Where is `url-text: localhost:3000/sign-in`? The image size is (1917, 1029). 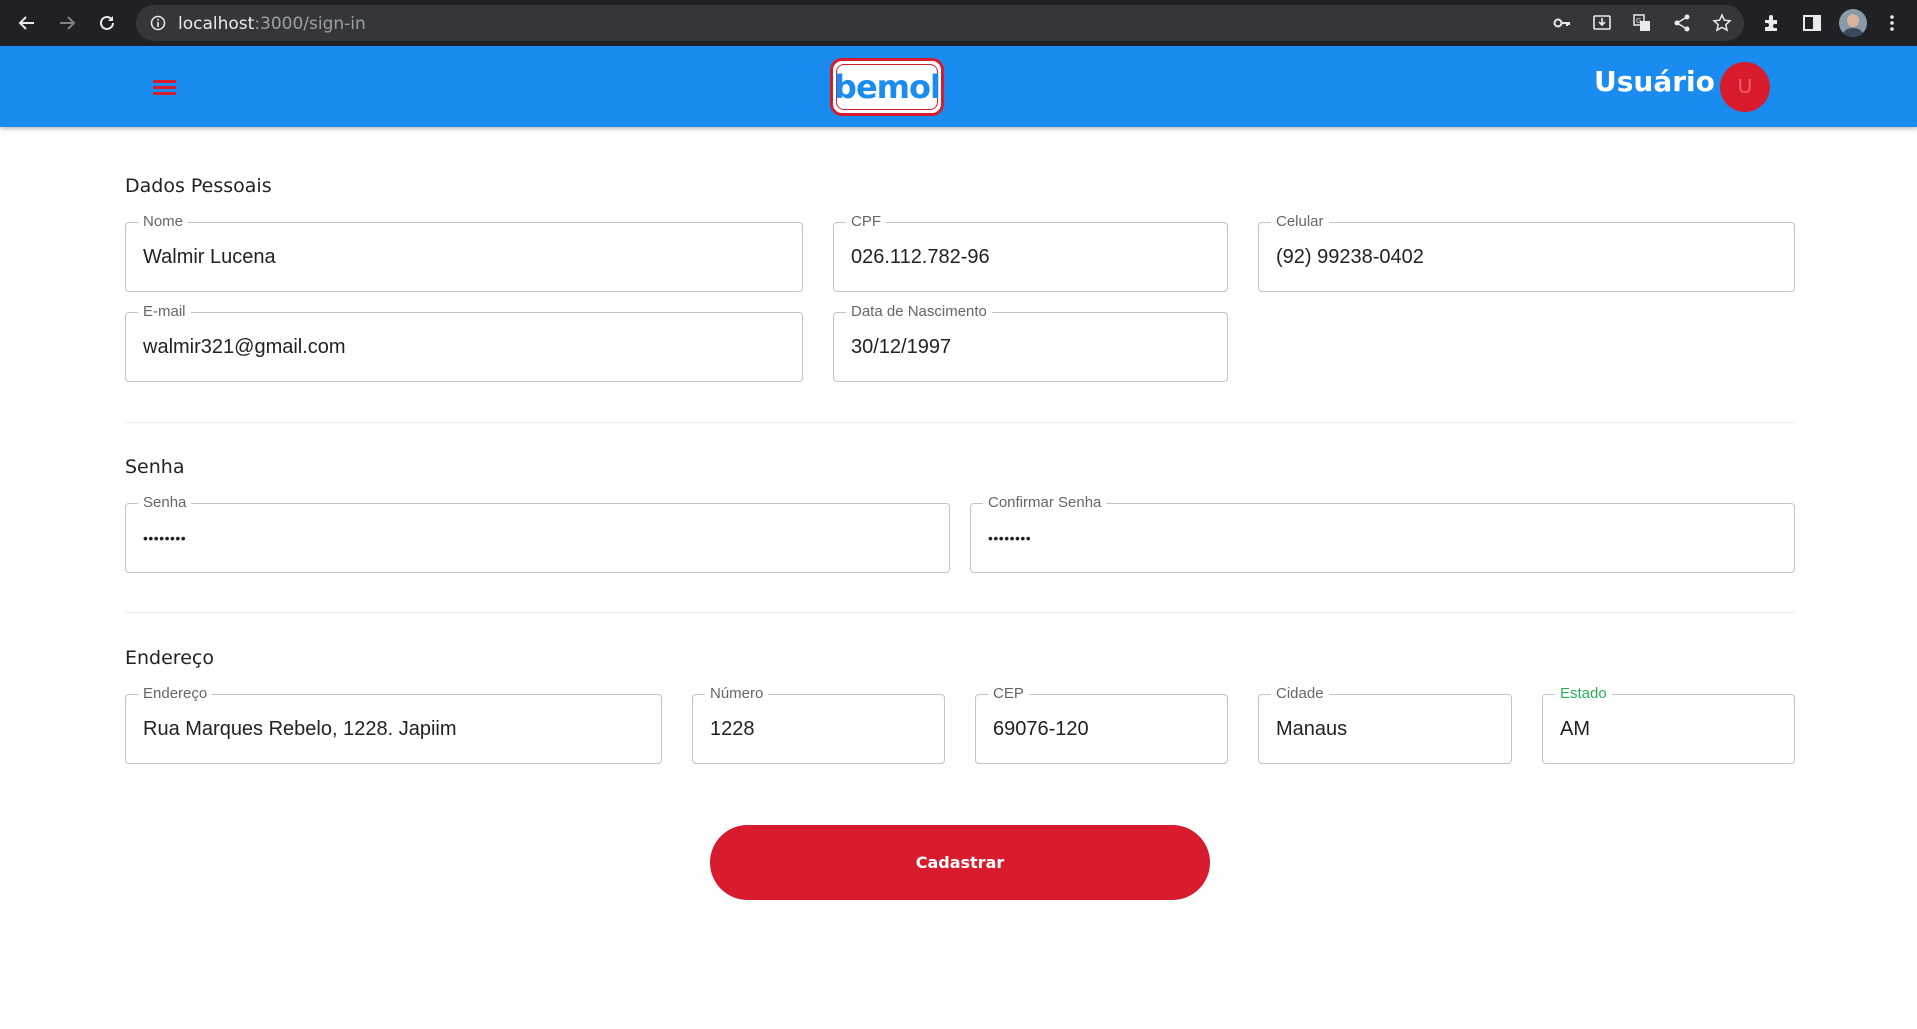
url-text: localhost:3000/sign-in is located at coordinates (272, 24).